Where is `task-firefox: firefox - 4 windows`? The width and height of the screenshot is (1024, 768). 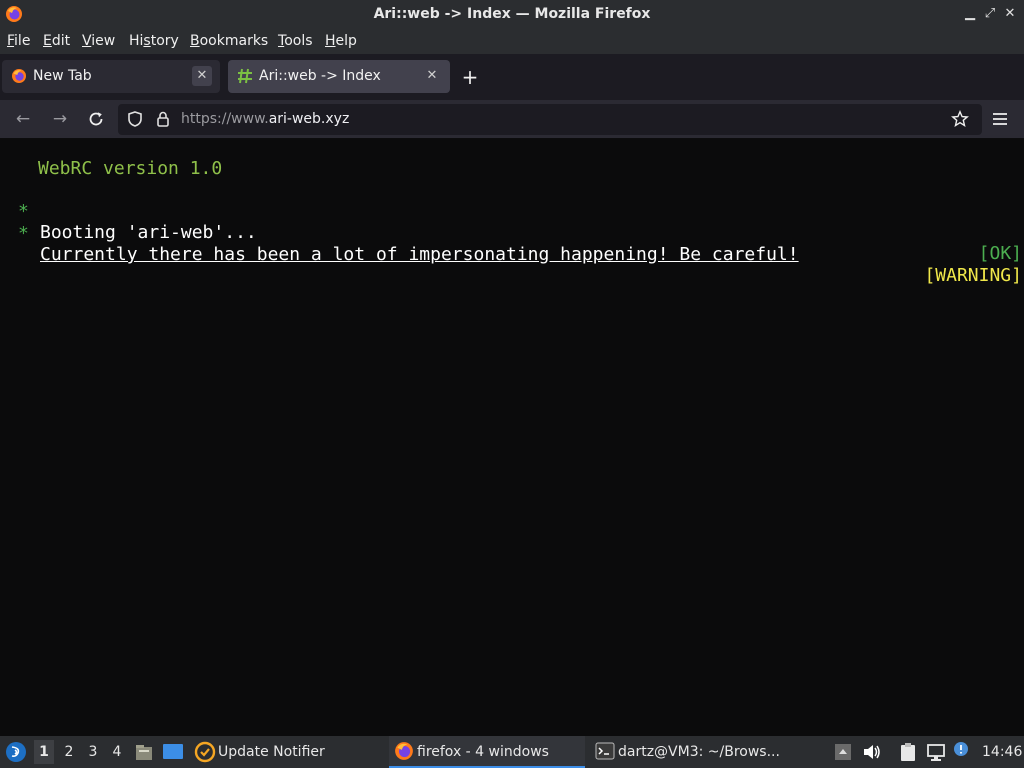 task-firefox: firefox - 4 windows is located at coordinates (487, 752).